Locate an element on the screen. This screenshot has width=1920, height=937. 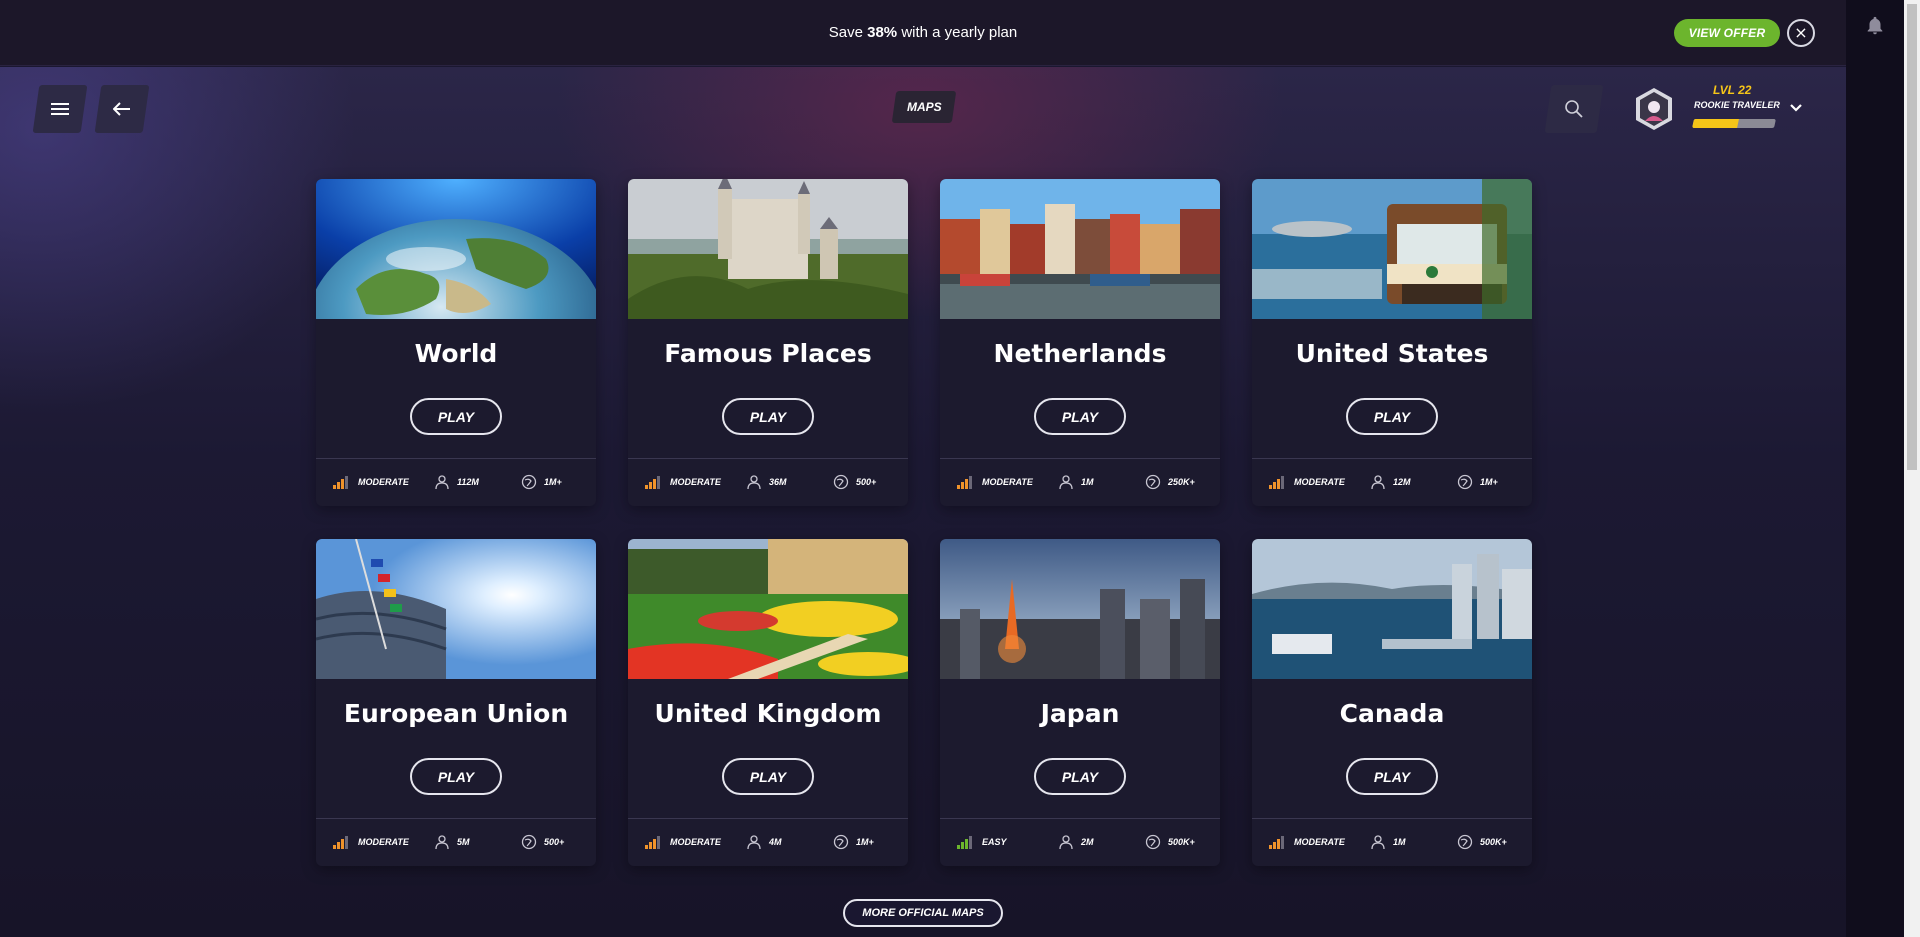
map-card: Netherlands PLAY MODERATE 1M 250K+ is located at coordinates (1080, 342).